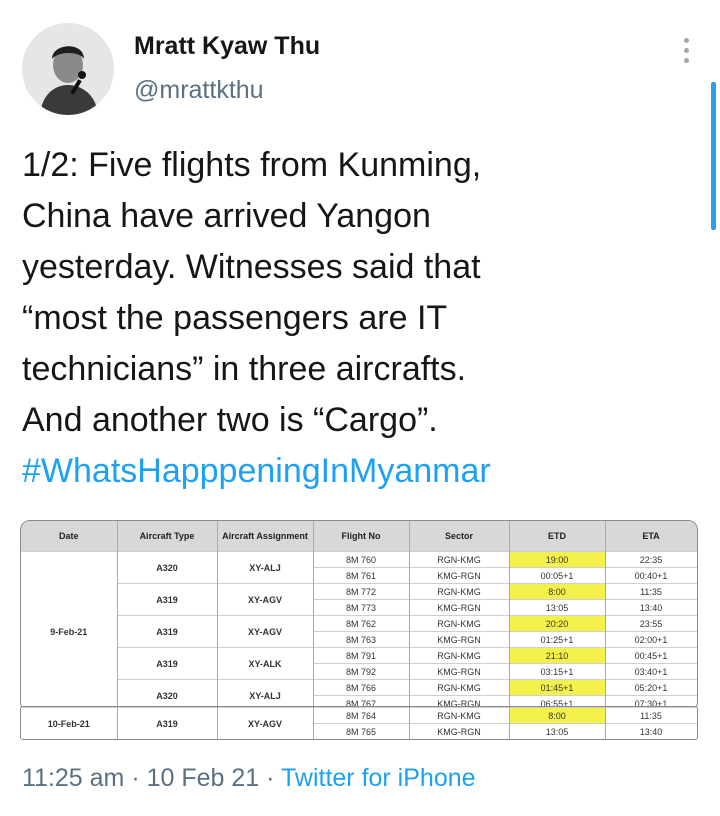  Describe the element at coordinates (459, 536) in the screenshot. I see `header-sector: Sector` at that location.